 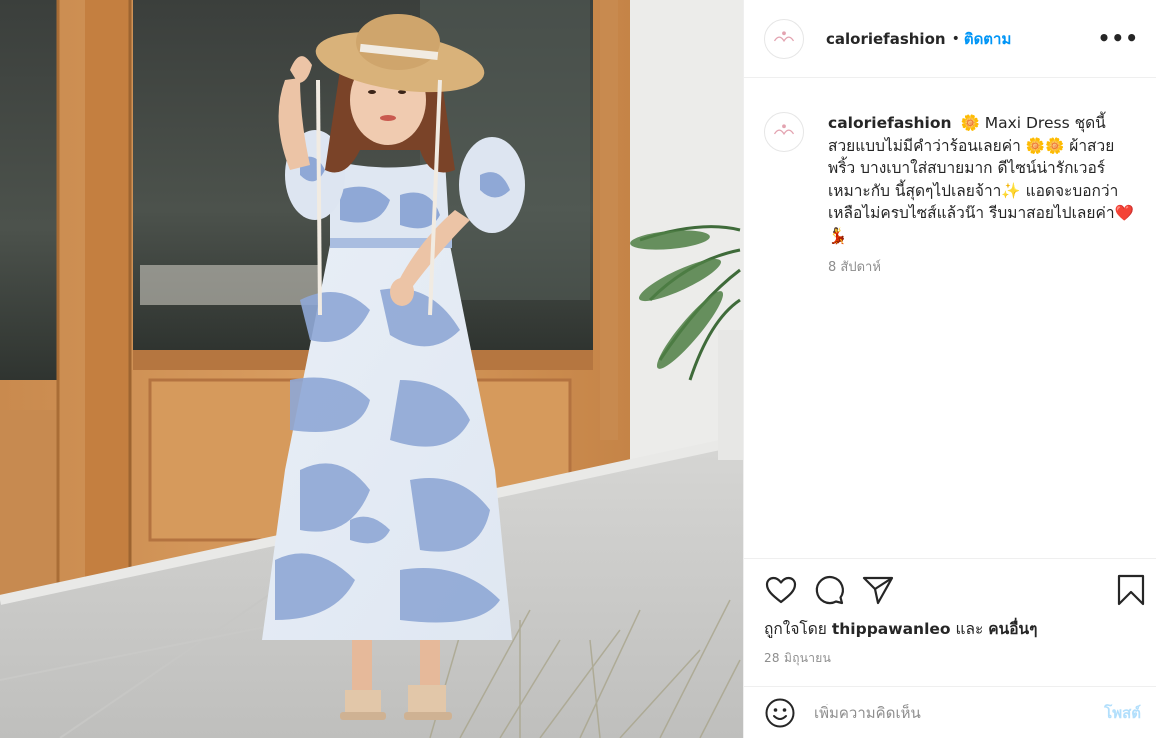 I want to click on emoji-icon, so click(x=780, y=713).